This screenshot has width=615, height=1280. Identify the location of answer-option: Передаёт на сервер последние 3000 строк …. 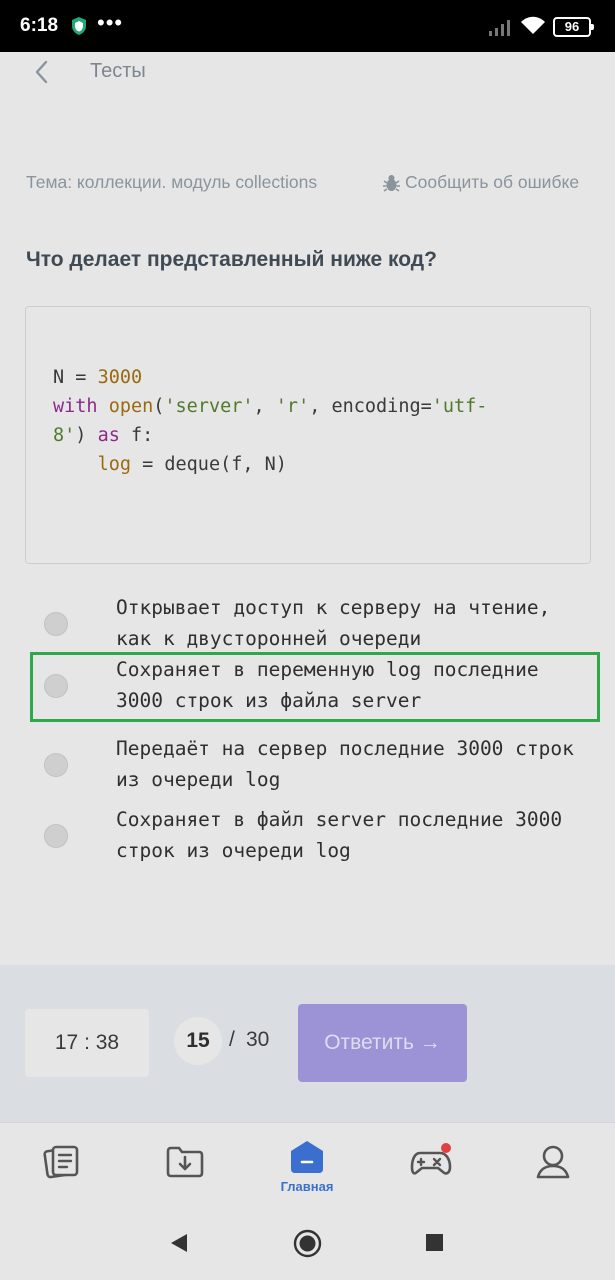
(315, 766).